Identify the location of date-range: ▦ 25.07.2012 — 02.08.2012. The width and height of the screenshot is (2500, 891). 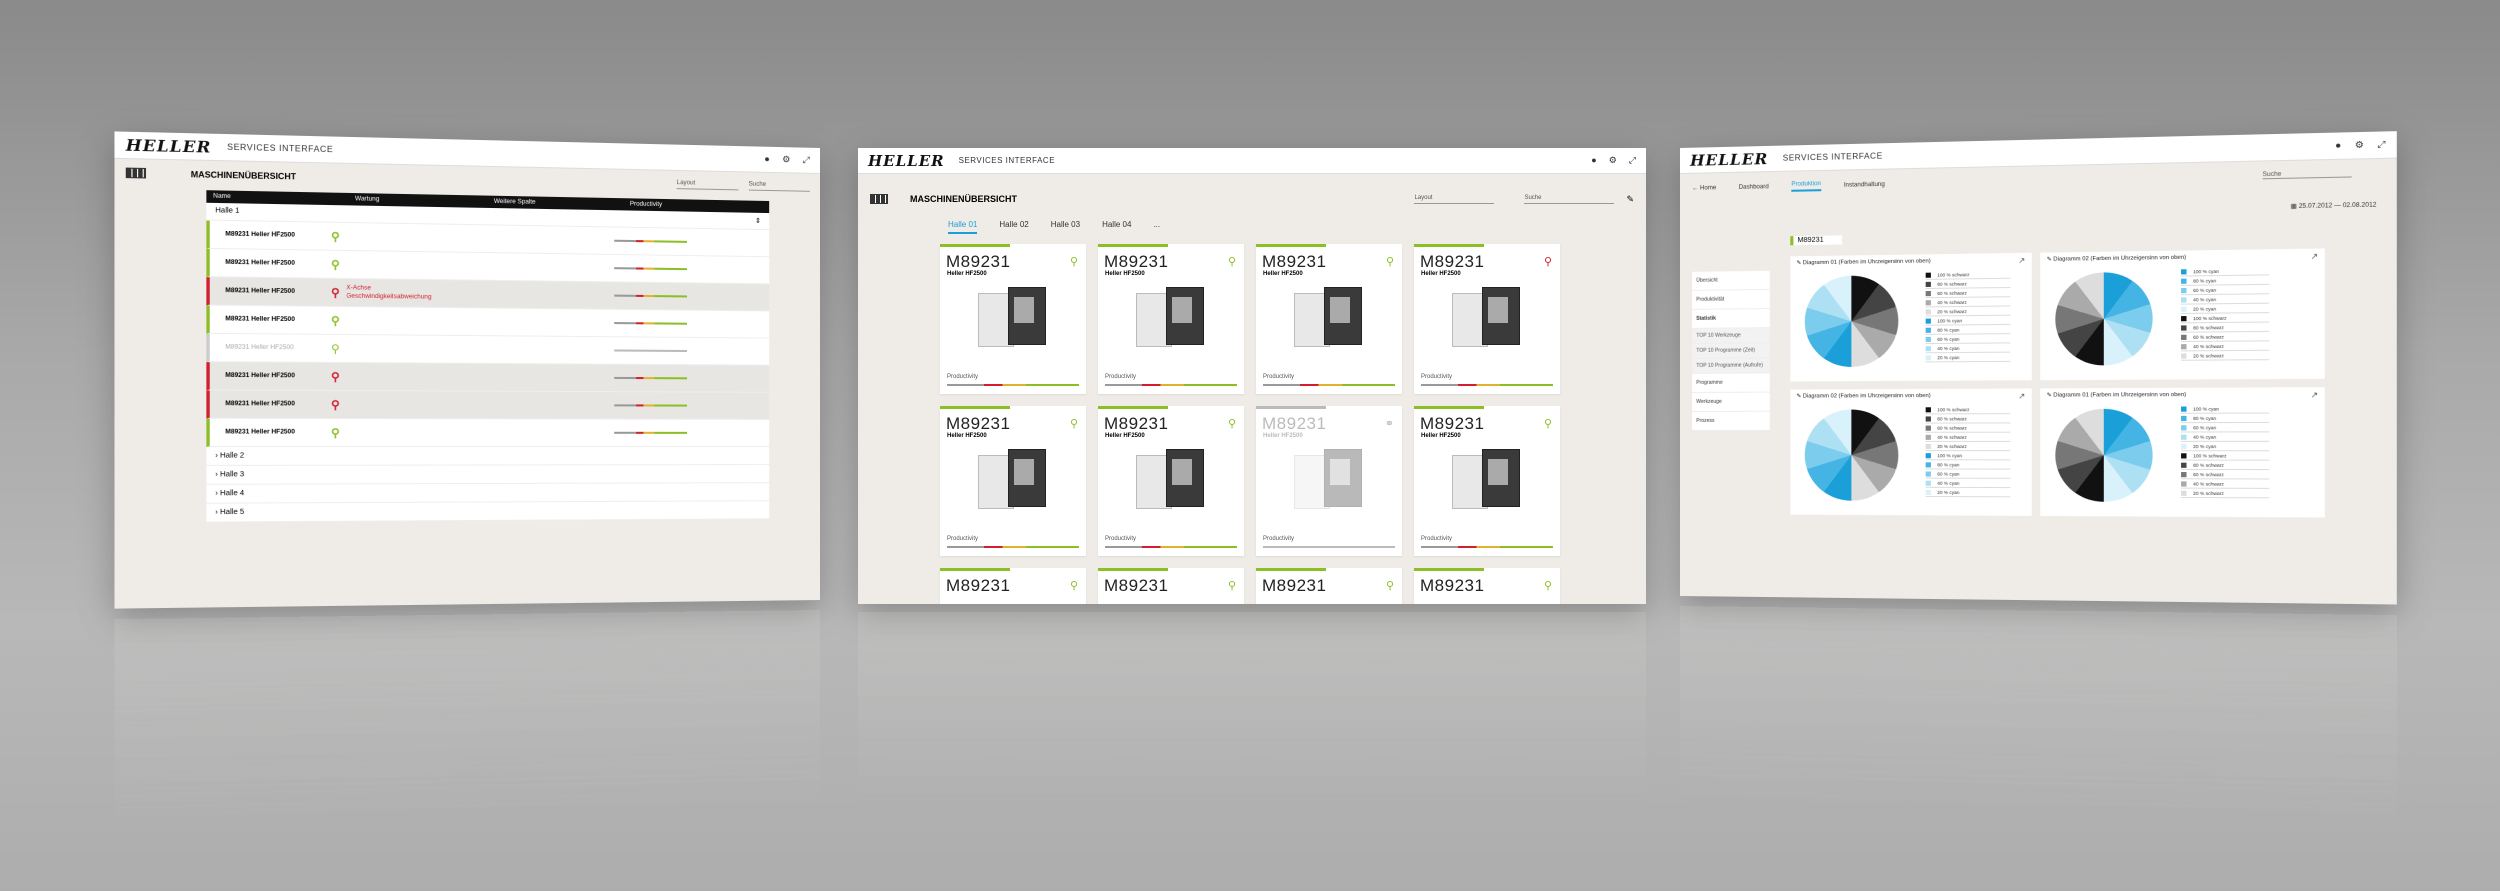
(2334, 205).